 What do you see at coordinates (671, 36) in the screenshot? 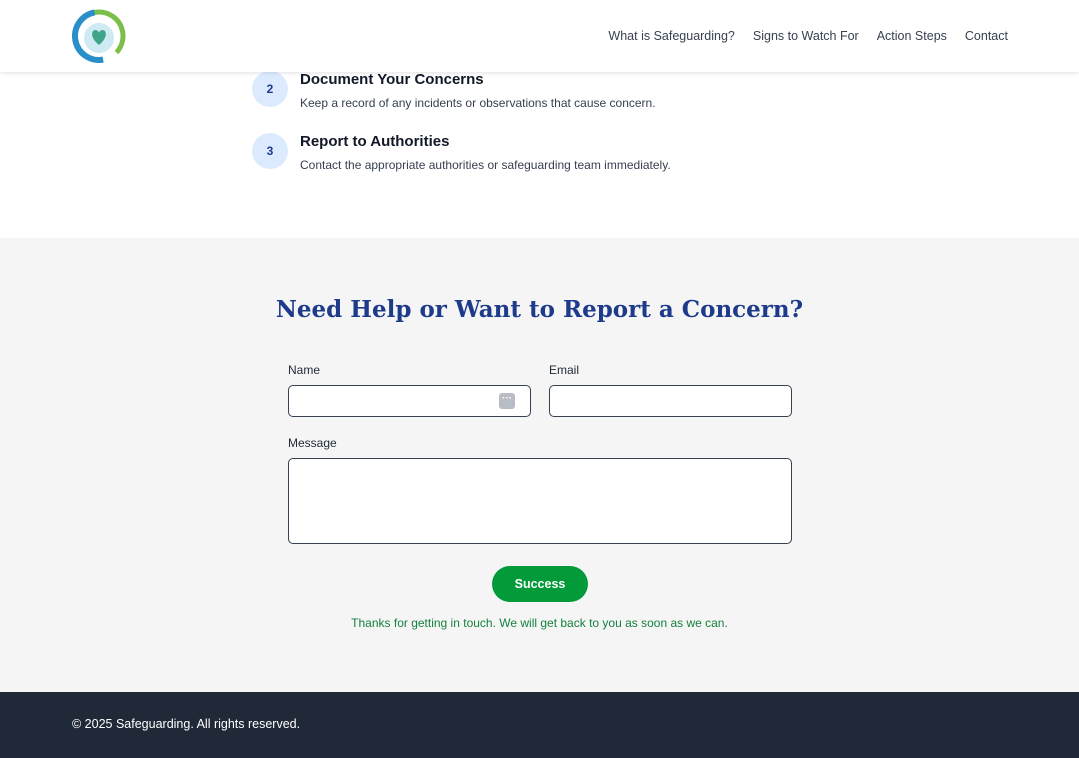
I see `nav-what-is-safeguarding: What is Safeguarding?` at bounding box center [671, 36].